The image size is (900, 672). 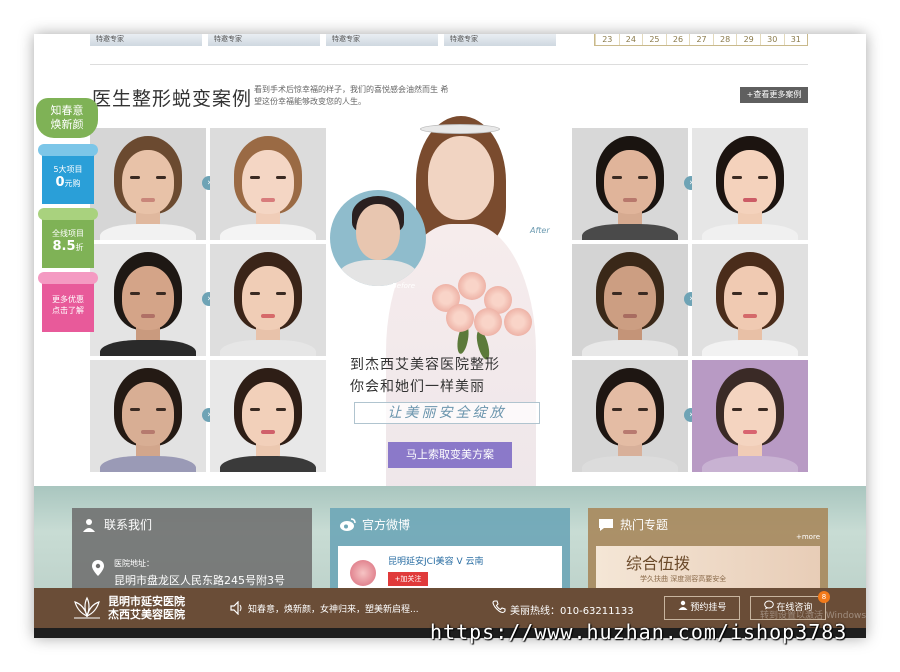 What do you see at coordinates (607, 39) in the screenshot?
I see `calendar-day: 23` at bounding box center [607, 39].